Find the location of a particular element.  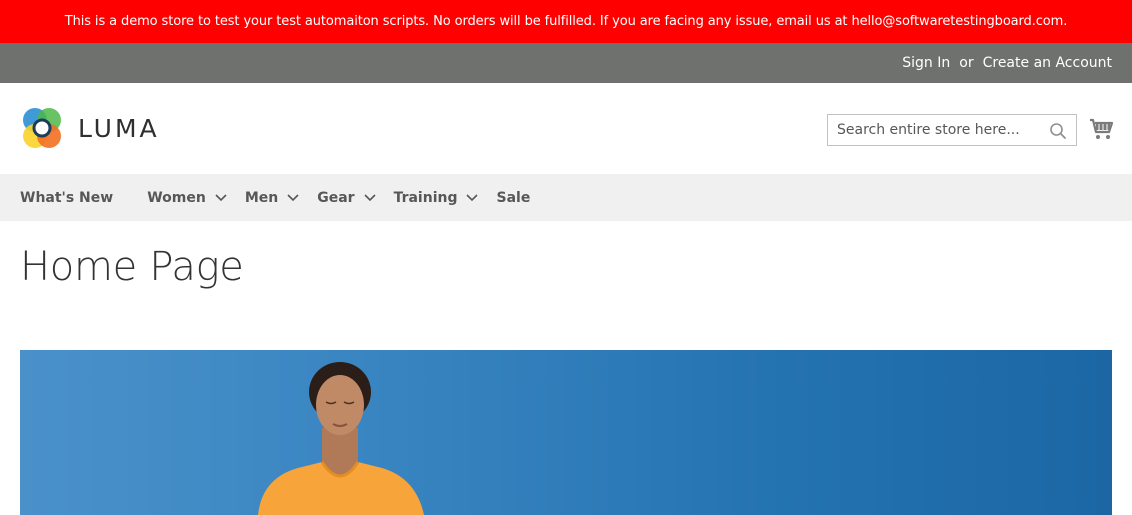

or-separator: or is located at coordinates (966, 63).